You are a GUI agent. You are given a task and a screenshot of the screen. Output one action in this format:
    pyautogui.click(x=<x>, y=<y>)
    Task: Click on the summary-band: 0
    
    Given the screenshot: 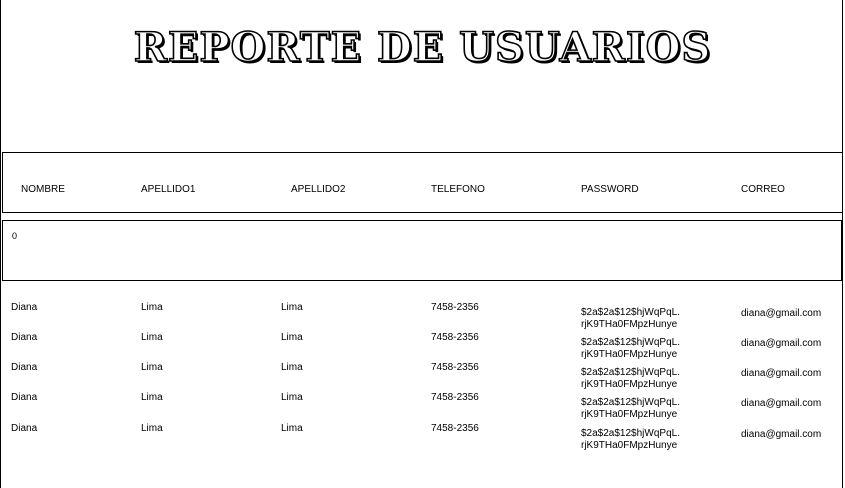 What is the action you would take?
    pyautogui.click(x=422, y=250)
    